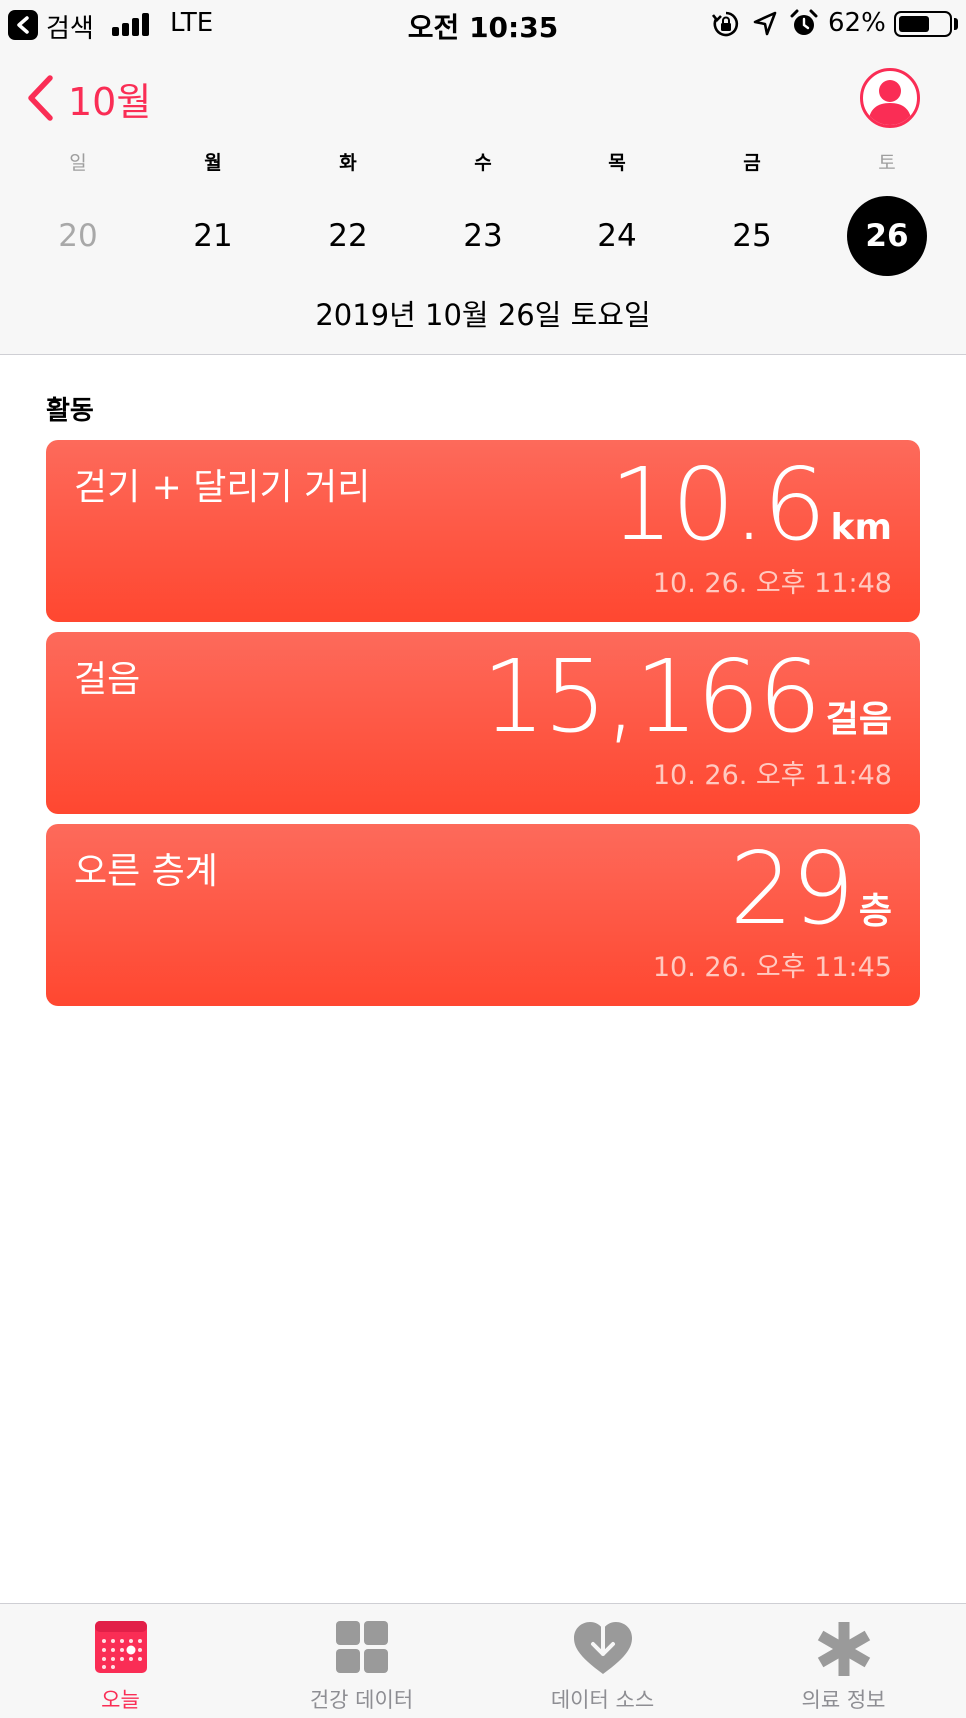  I want to click on day-number: 21, so click(213, 236).